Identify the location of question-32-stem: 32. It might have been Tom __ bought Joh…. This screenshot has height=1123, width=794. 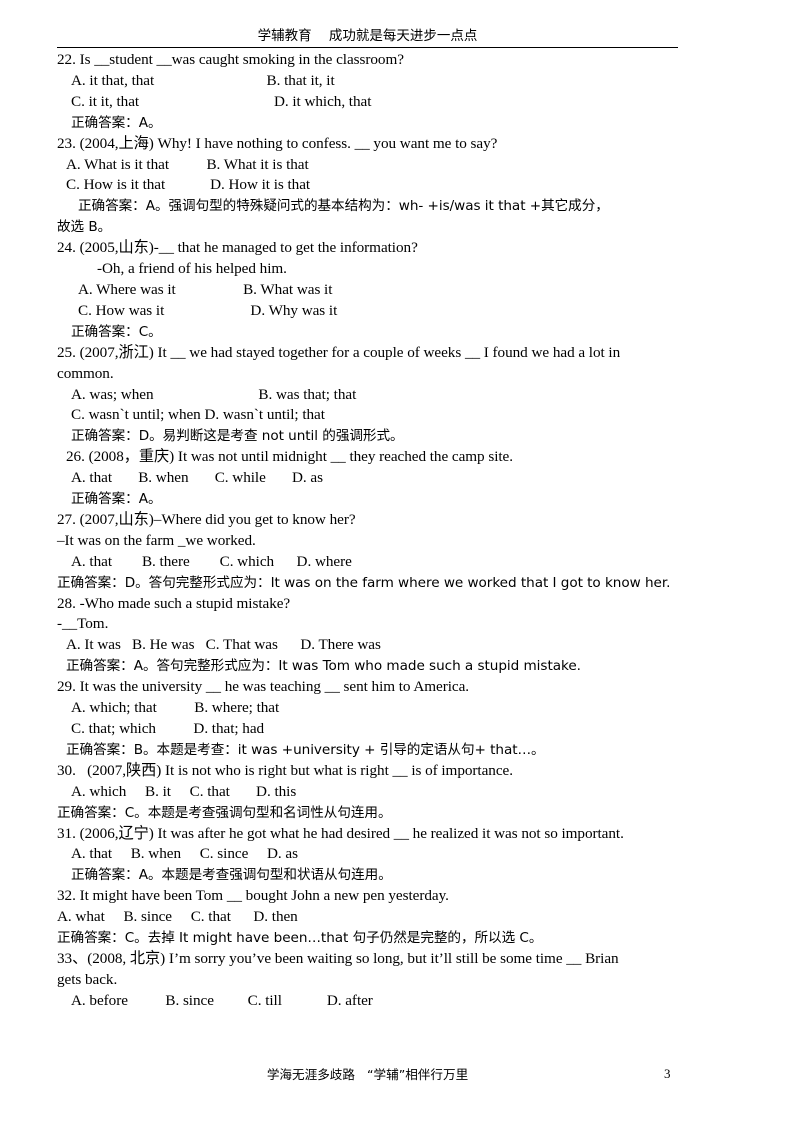
(253, 896).